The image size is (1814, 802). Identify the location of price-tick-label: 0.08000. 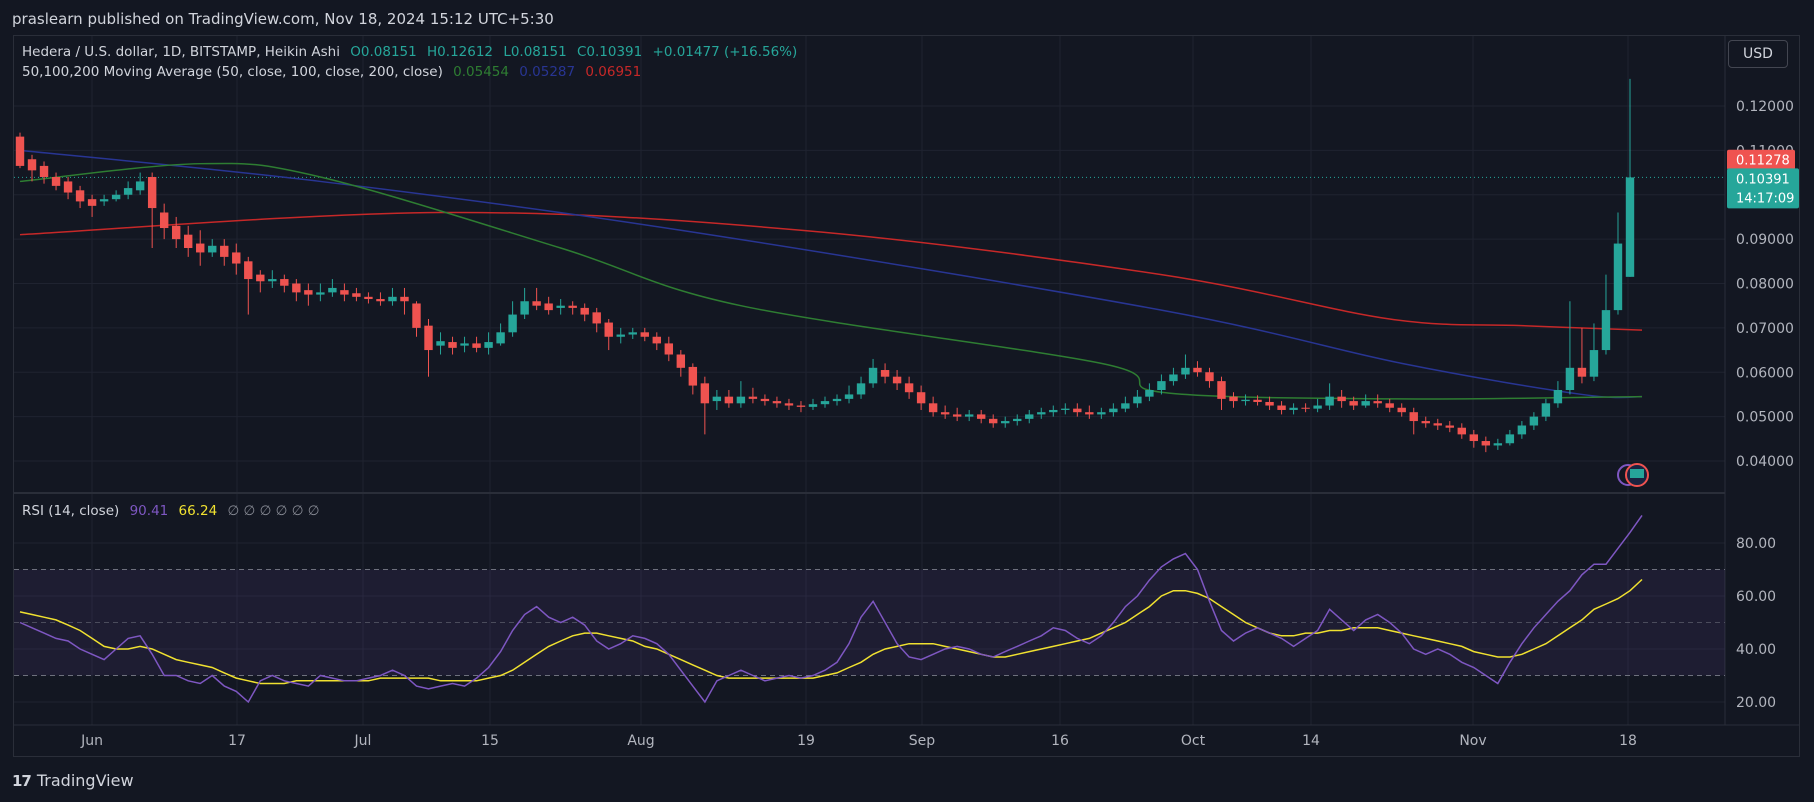
(1765, 285).